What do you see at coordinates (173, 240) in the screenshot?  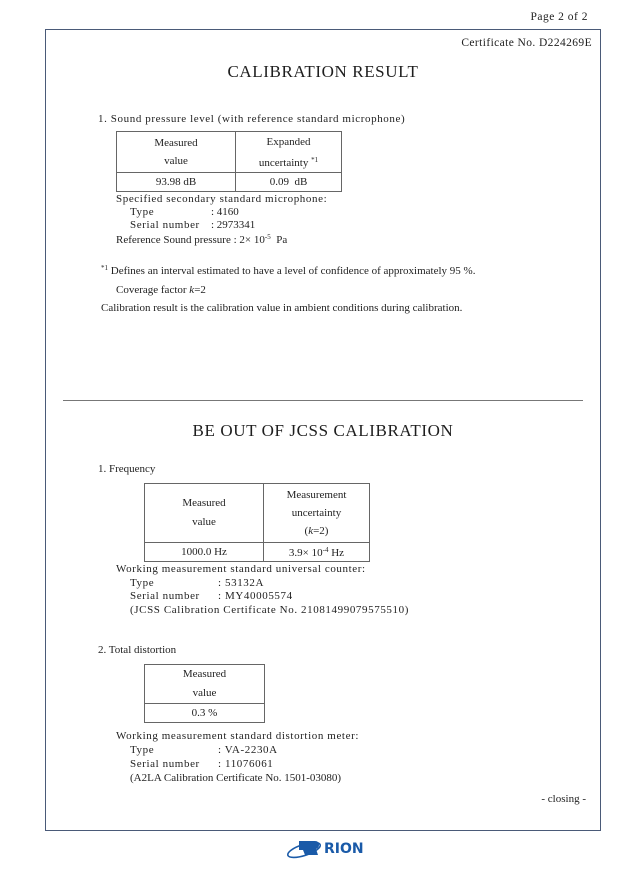 I see `reference-pressure-label: Reference Sound pressure` at bounding box center [173, 240].